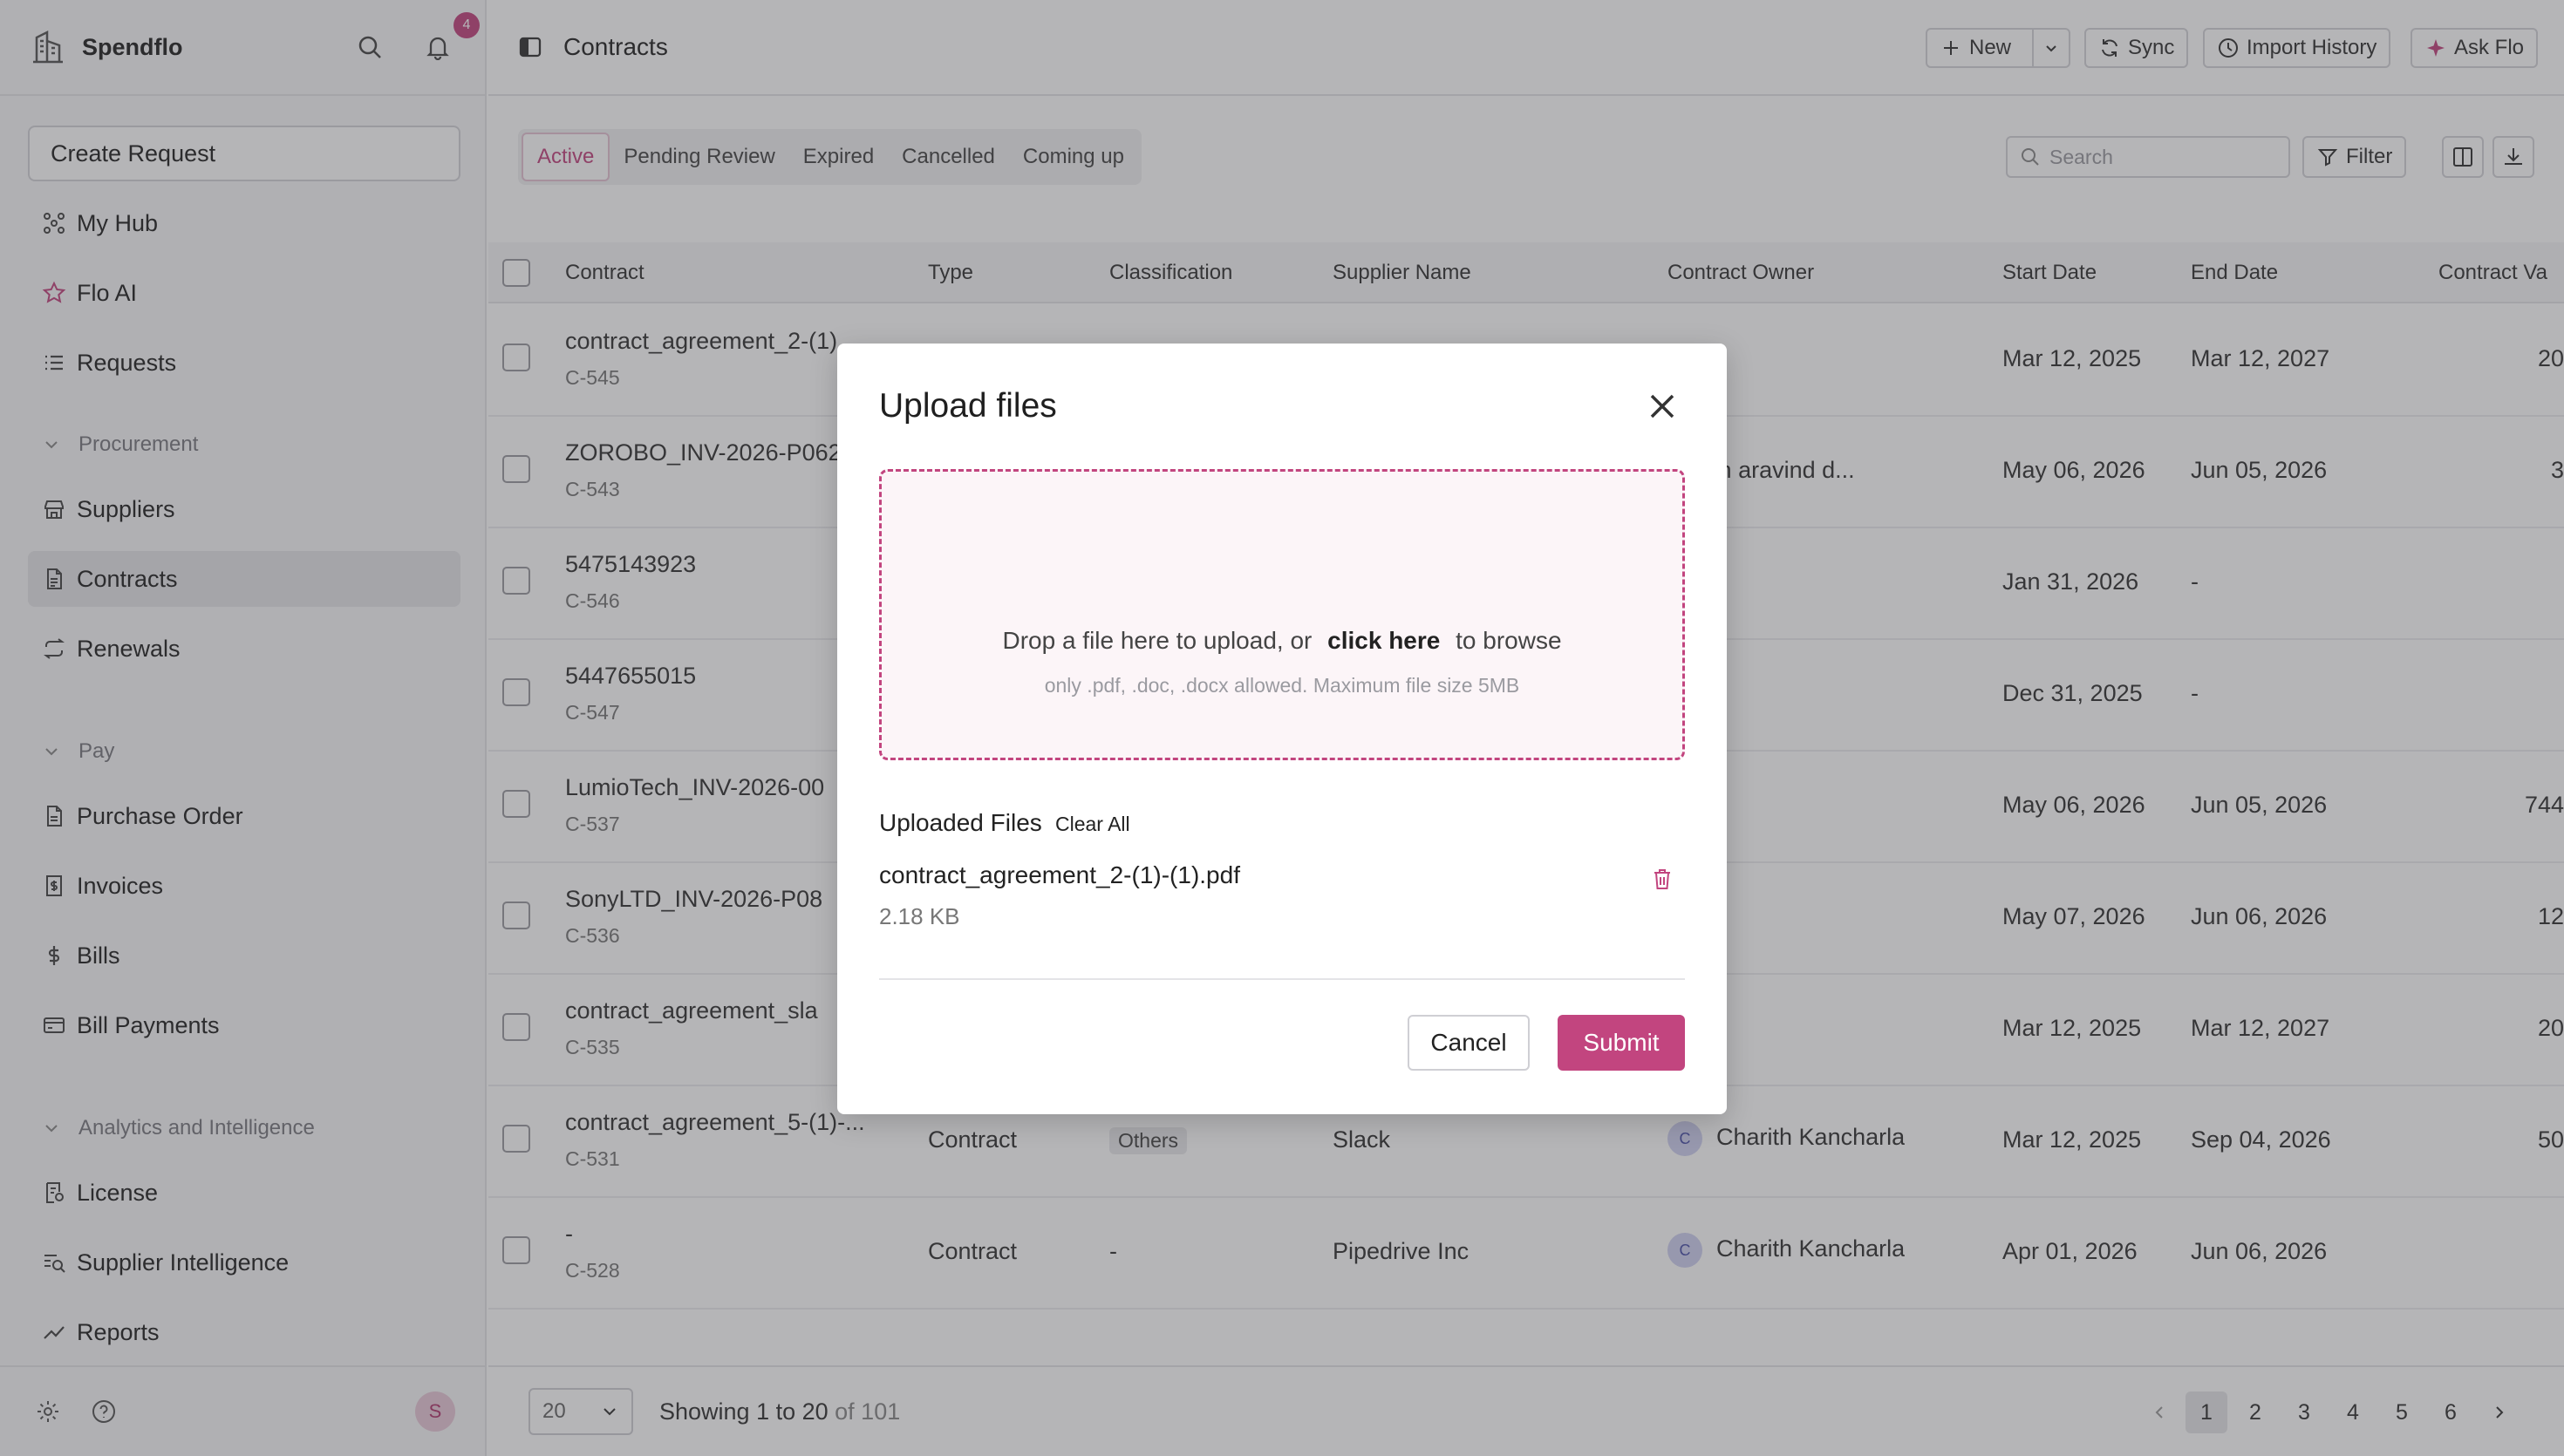 Image resolution: width=2564 pixels, height=1456 pixels. Describe the element at coordinates (1621, 1043) in the screenshot. I see `submit-button: Submit` at that location.